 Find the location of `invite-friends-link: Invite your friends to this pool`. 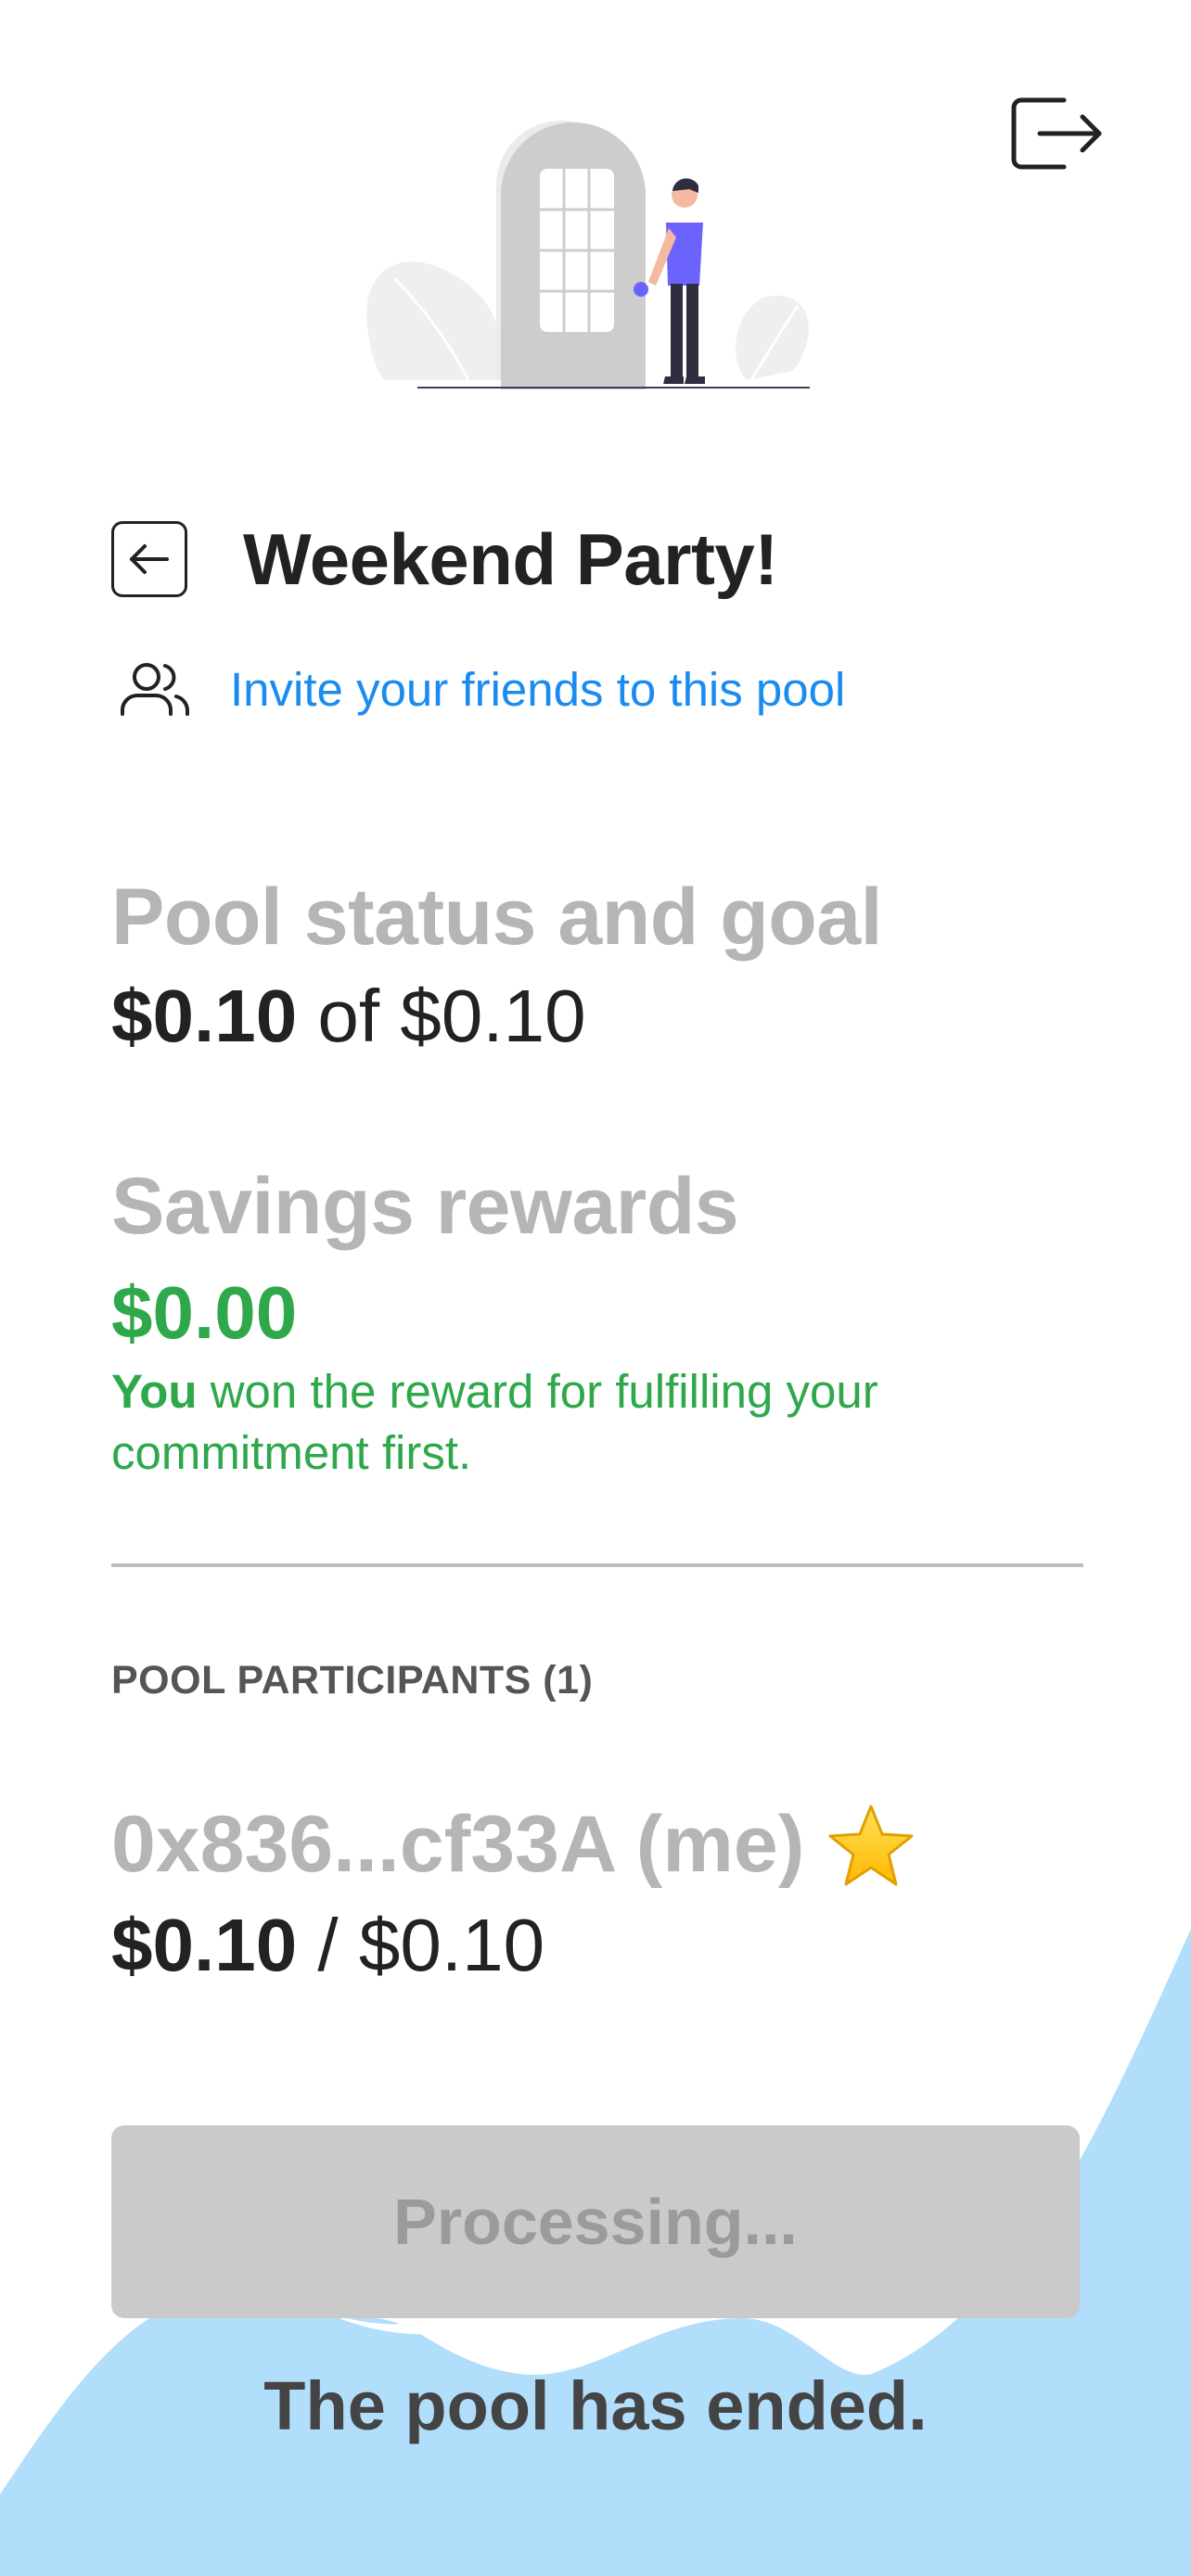

invite-friends-link: Invite your friends to this pool is located at coordinates (537, 689).